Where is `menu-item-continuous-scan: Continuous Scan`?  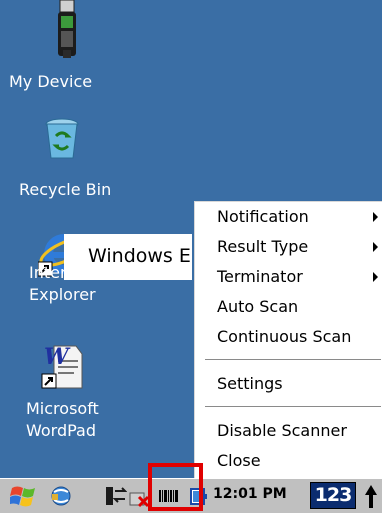 menu-item-continuous-scan: Continuous Scan is located at coordinates (288, 337).